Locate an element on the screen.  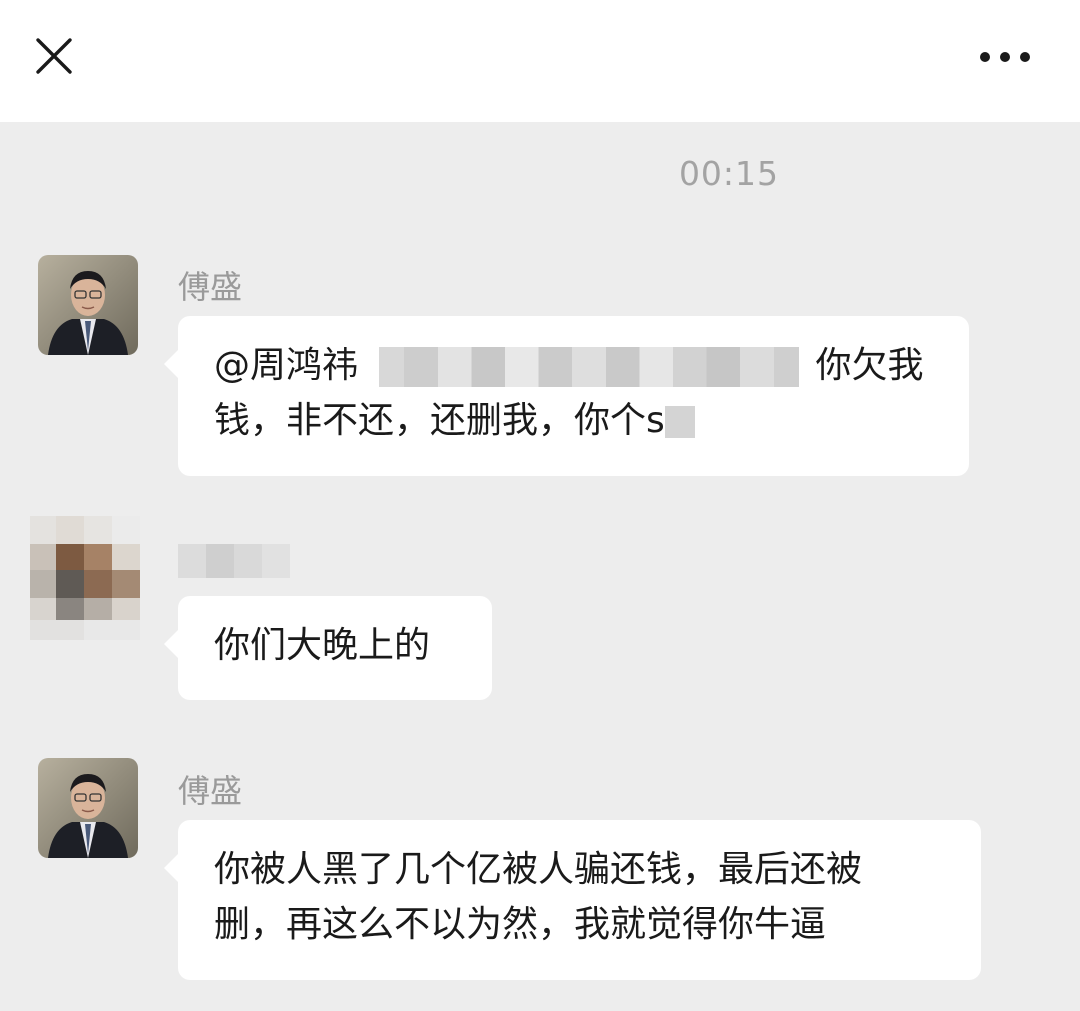
message-text: @周鸿祎 is located at coordinates (292, 365).